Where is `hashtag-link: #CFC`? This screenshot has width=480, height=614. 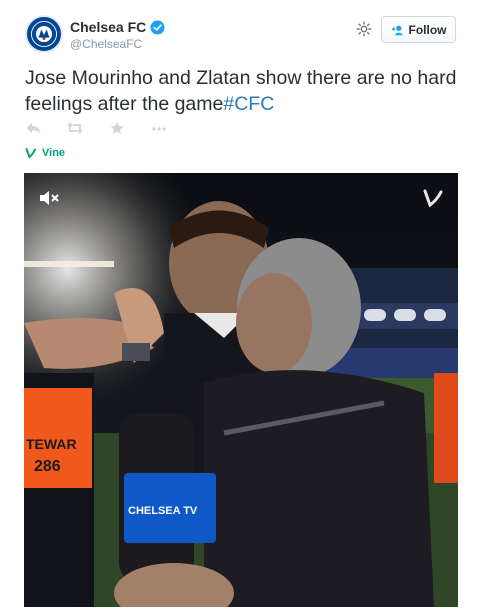
hashtag-link: #CFC is located at coordinates (248, 104).